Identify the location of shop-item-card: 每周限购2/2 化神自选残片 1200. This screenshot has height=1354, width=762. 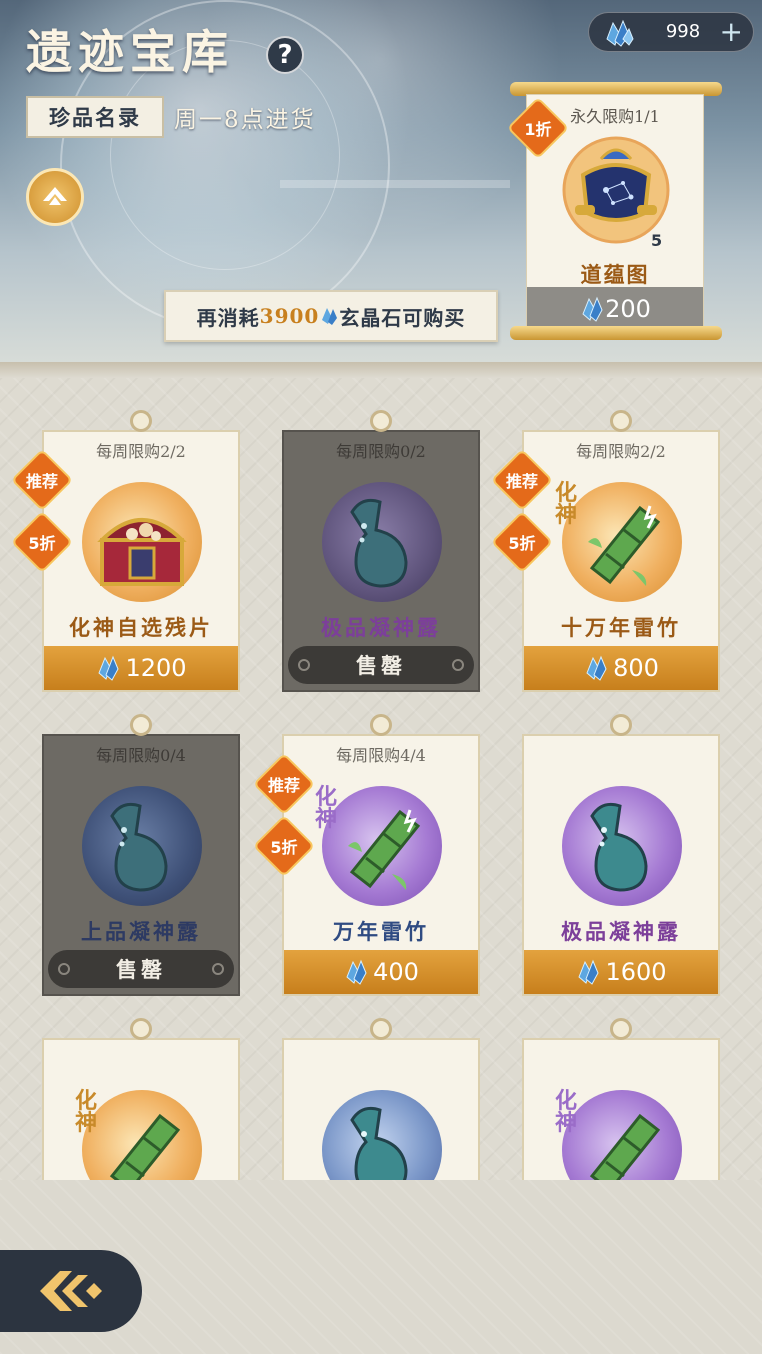
(141, 551).